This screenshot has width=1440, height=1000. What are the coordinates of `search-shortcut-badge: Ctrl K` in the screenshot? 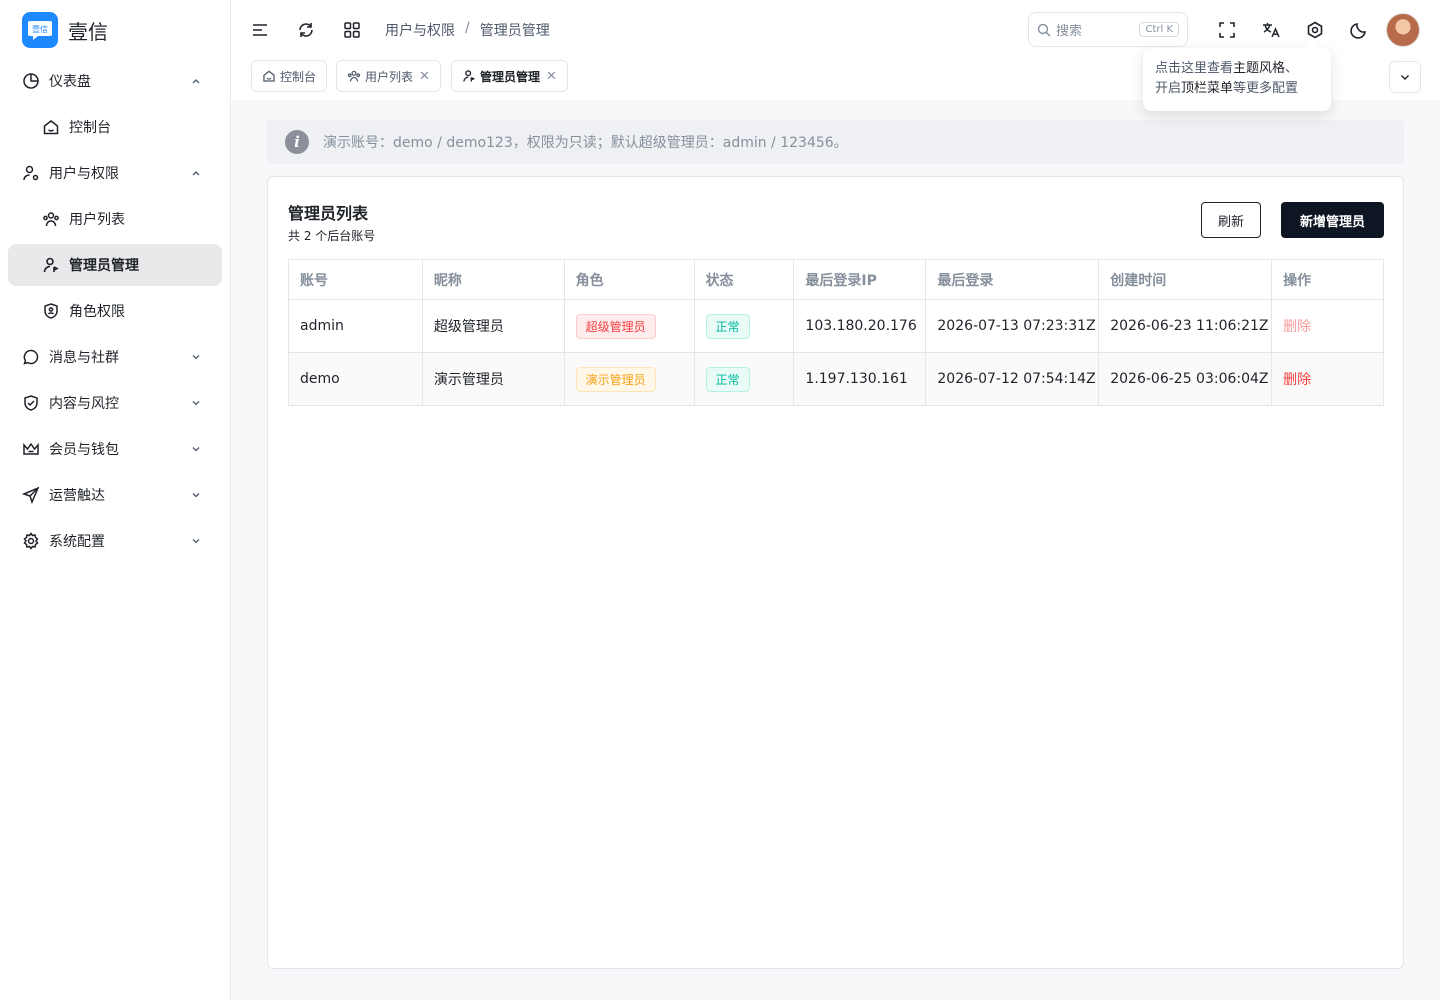 It's located at (1159, 29).